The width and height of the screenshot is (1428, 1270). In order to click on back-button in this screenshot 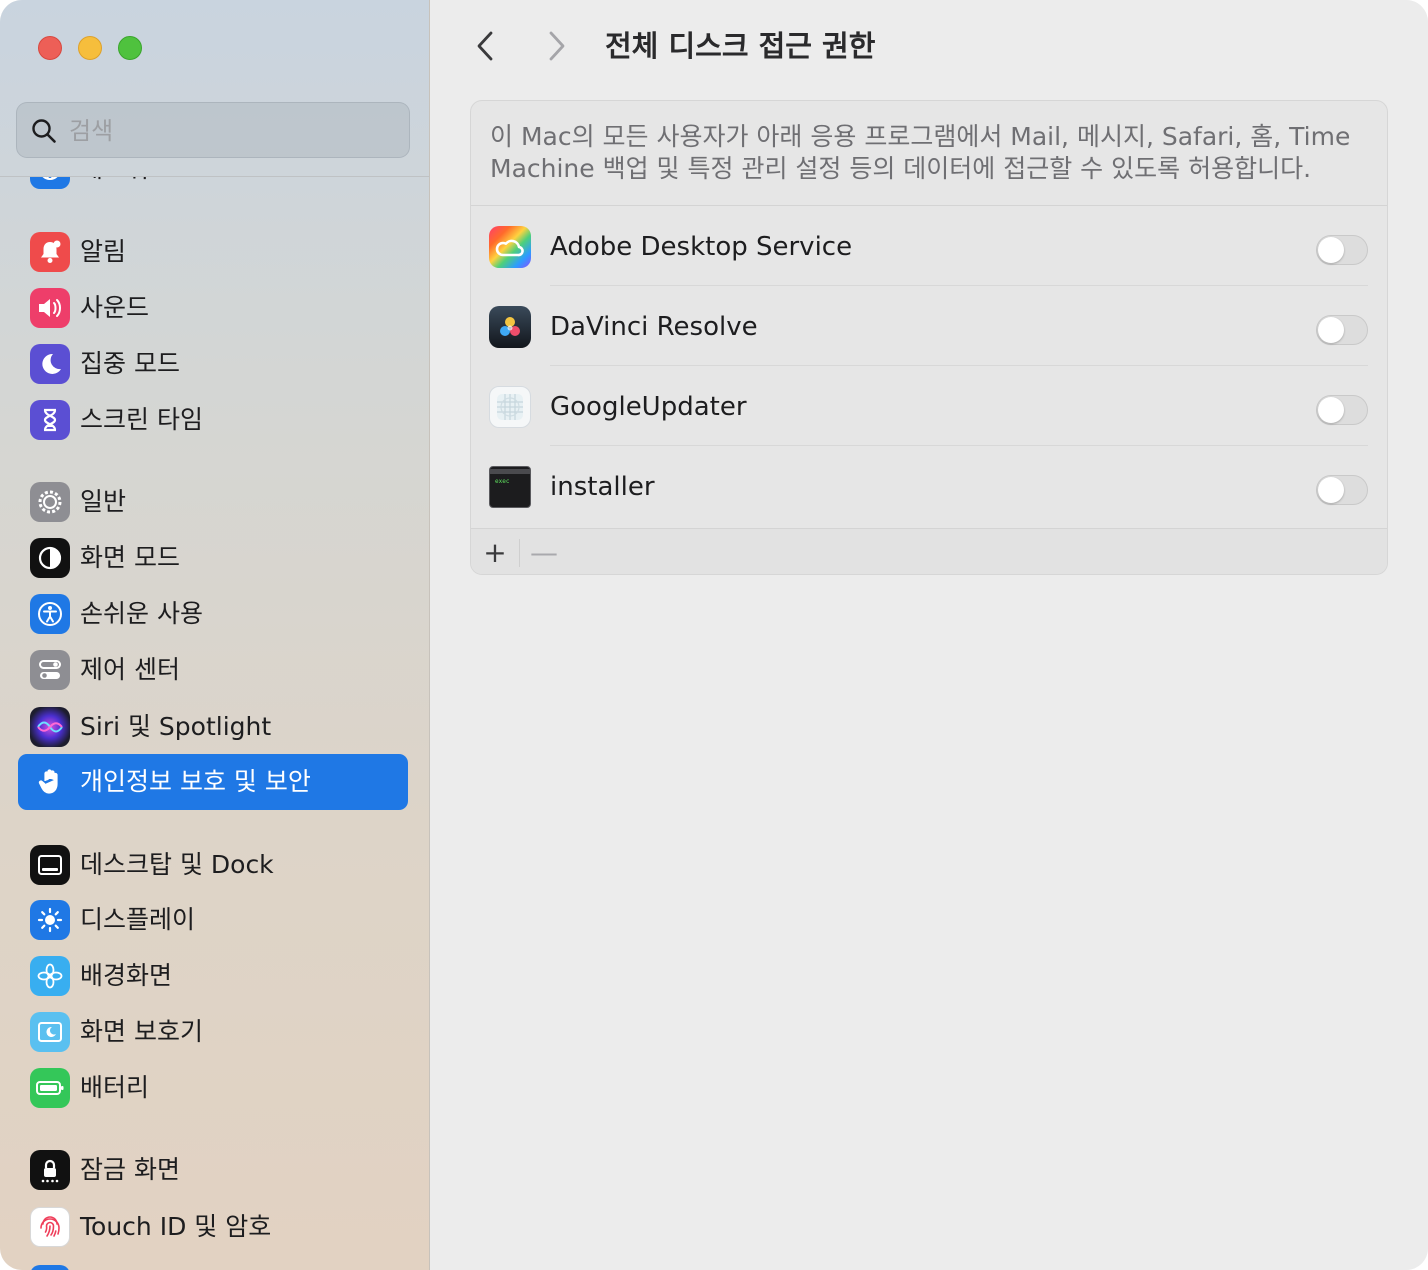, I will do `click(485, 46)`.